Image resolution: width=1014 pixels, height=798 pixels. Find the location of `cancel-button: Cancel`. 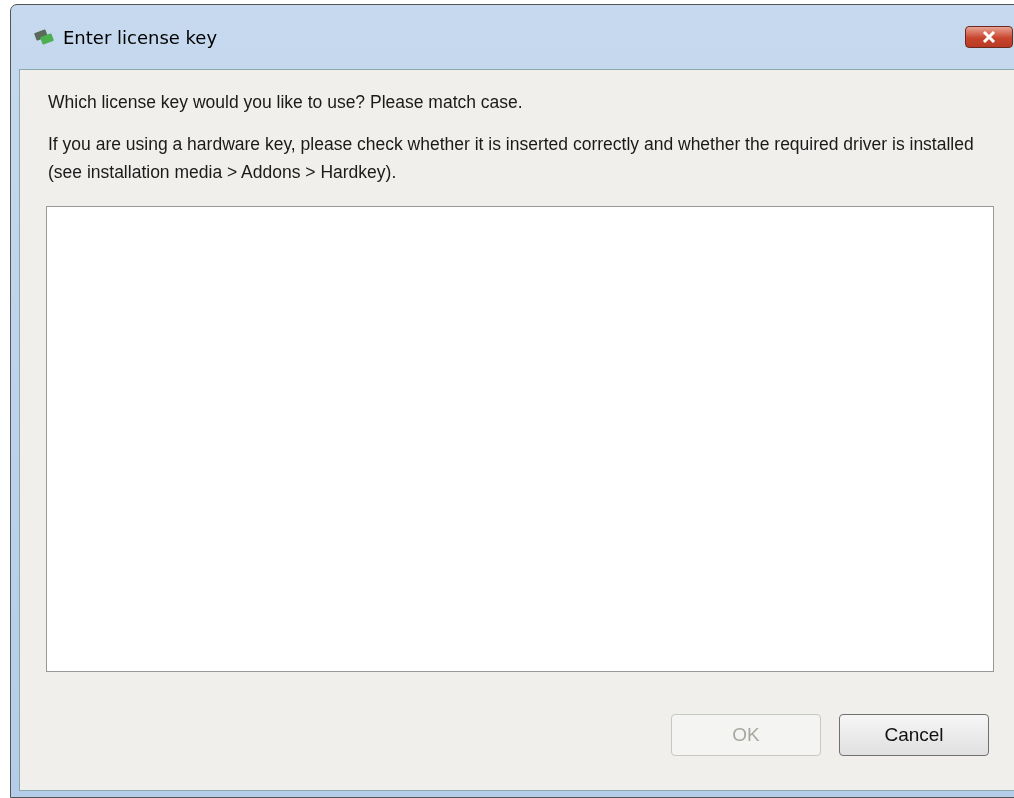

cancel-button: Cancel is located at coordinates (914, 735).